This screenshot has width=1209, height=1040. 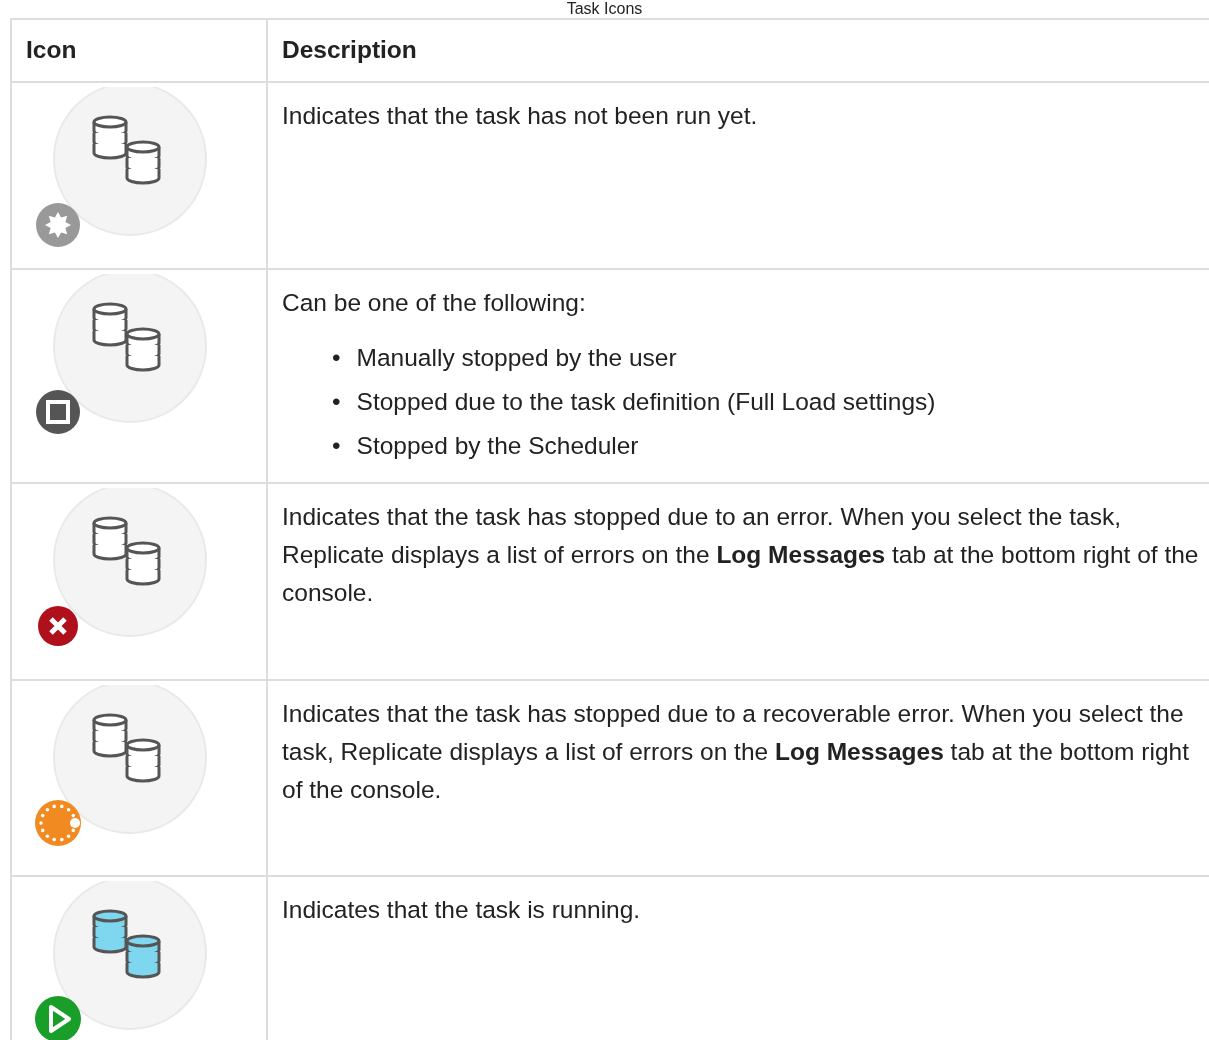 What do you see at coordinates (738, 50) in the screenshot?
I see `column-header: Description` at bounding box center [738, 50].